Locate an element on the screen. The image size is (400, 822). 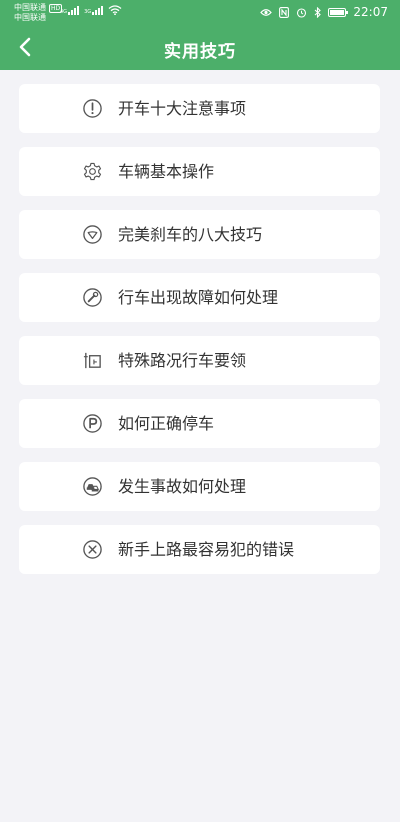
brake-icon is located at coordinates (92, 234).